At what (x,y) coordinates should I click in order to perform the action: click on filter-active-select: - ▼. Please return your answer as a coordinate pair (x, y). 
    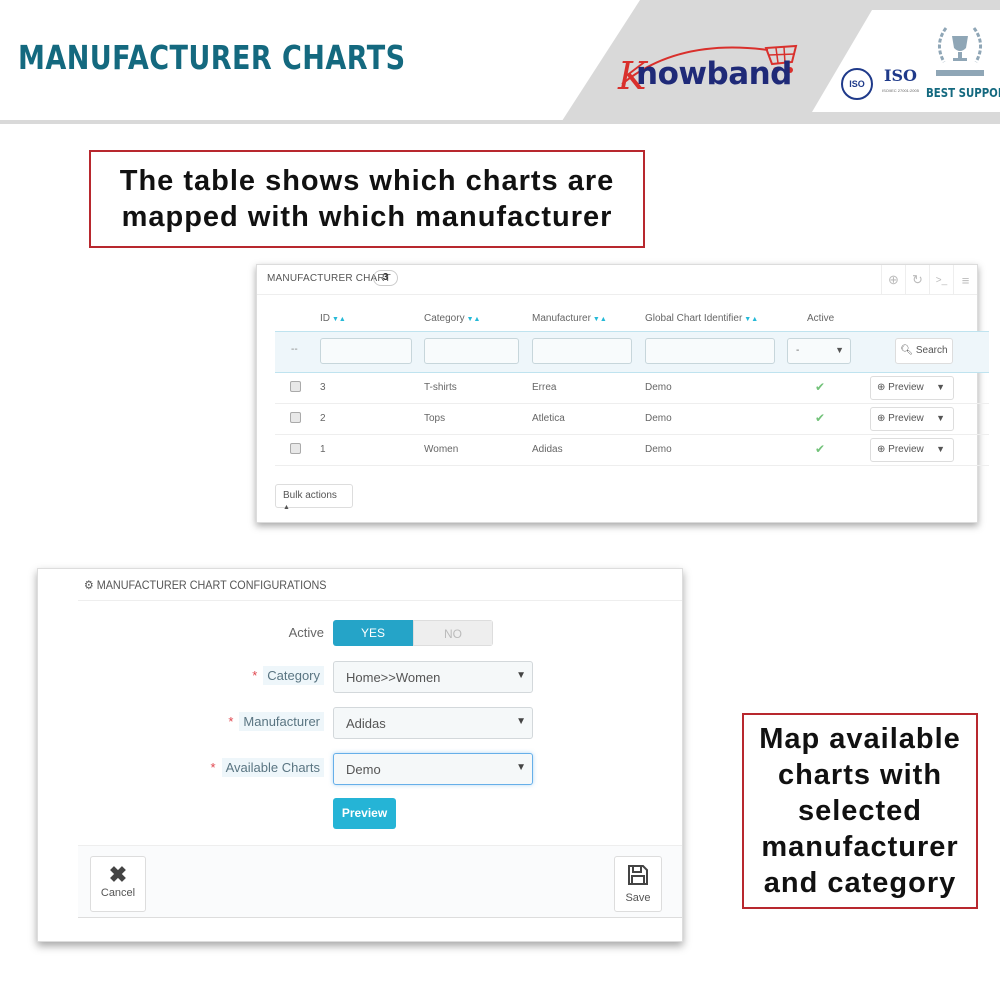
    Looking at the image, I should click on (819, 351).